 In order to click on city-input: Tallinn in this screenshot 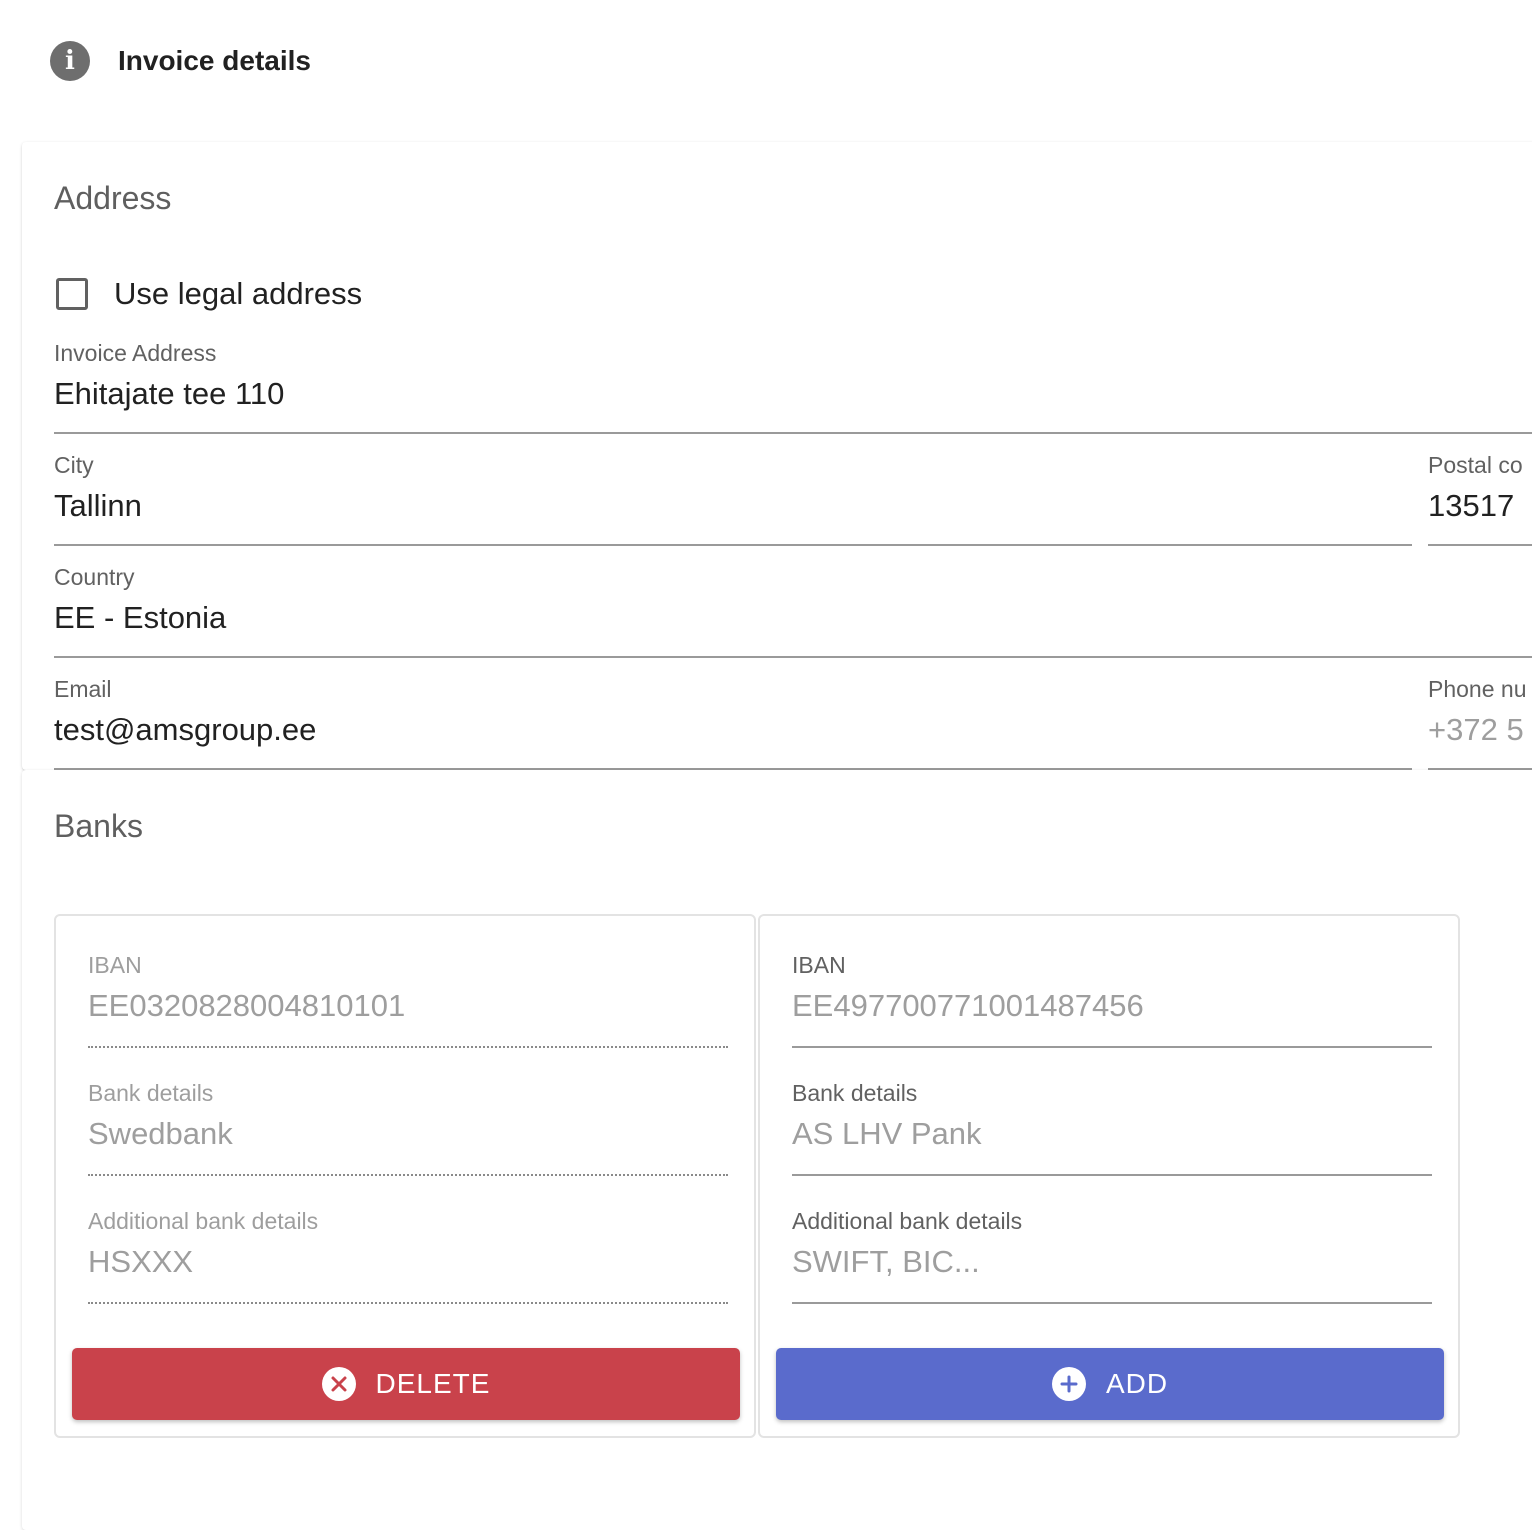, I will do `click(98, 506)`.